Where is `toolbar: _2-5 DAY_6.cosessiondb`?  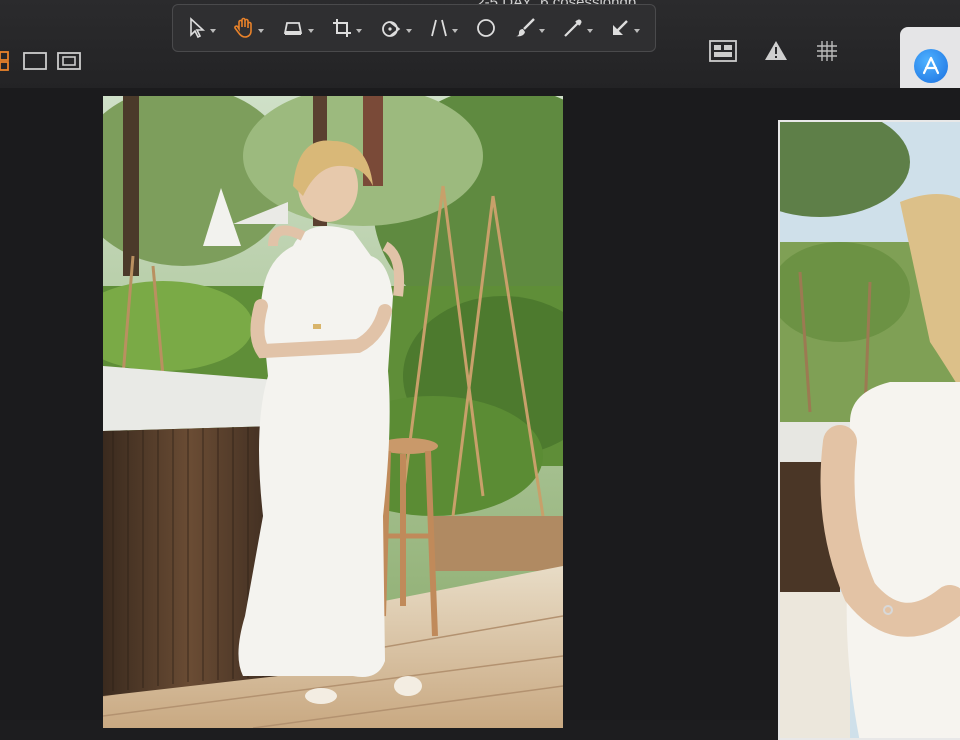 toolbar: _2-5 DAY_6.cosessiondb is located at coordinates (480, 53).